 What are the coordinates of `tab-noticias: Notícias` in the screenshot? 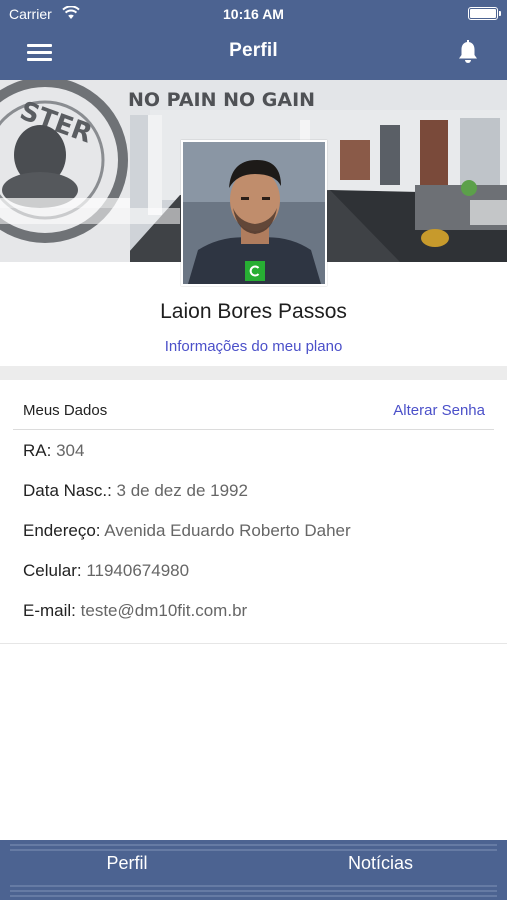 It's located at (380, 863).